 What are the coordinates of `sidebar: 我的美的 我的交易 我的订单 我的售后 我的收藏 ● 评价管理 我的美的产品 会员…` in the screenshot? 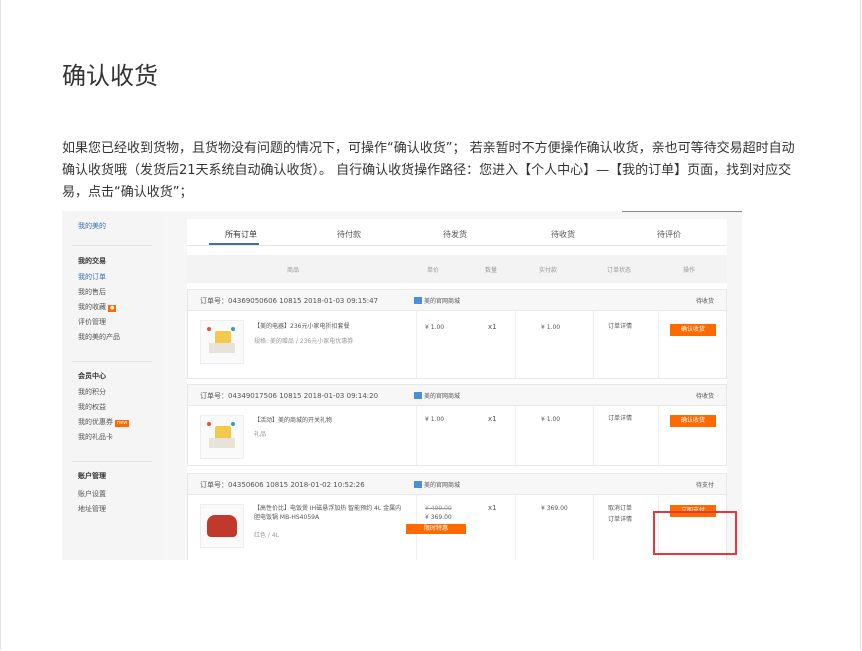 It's located at (112, 385).